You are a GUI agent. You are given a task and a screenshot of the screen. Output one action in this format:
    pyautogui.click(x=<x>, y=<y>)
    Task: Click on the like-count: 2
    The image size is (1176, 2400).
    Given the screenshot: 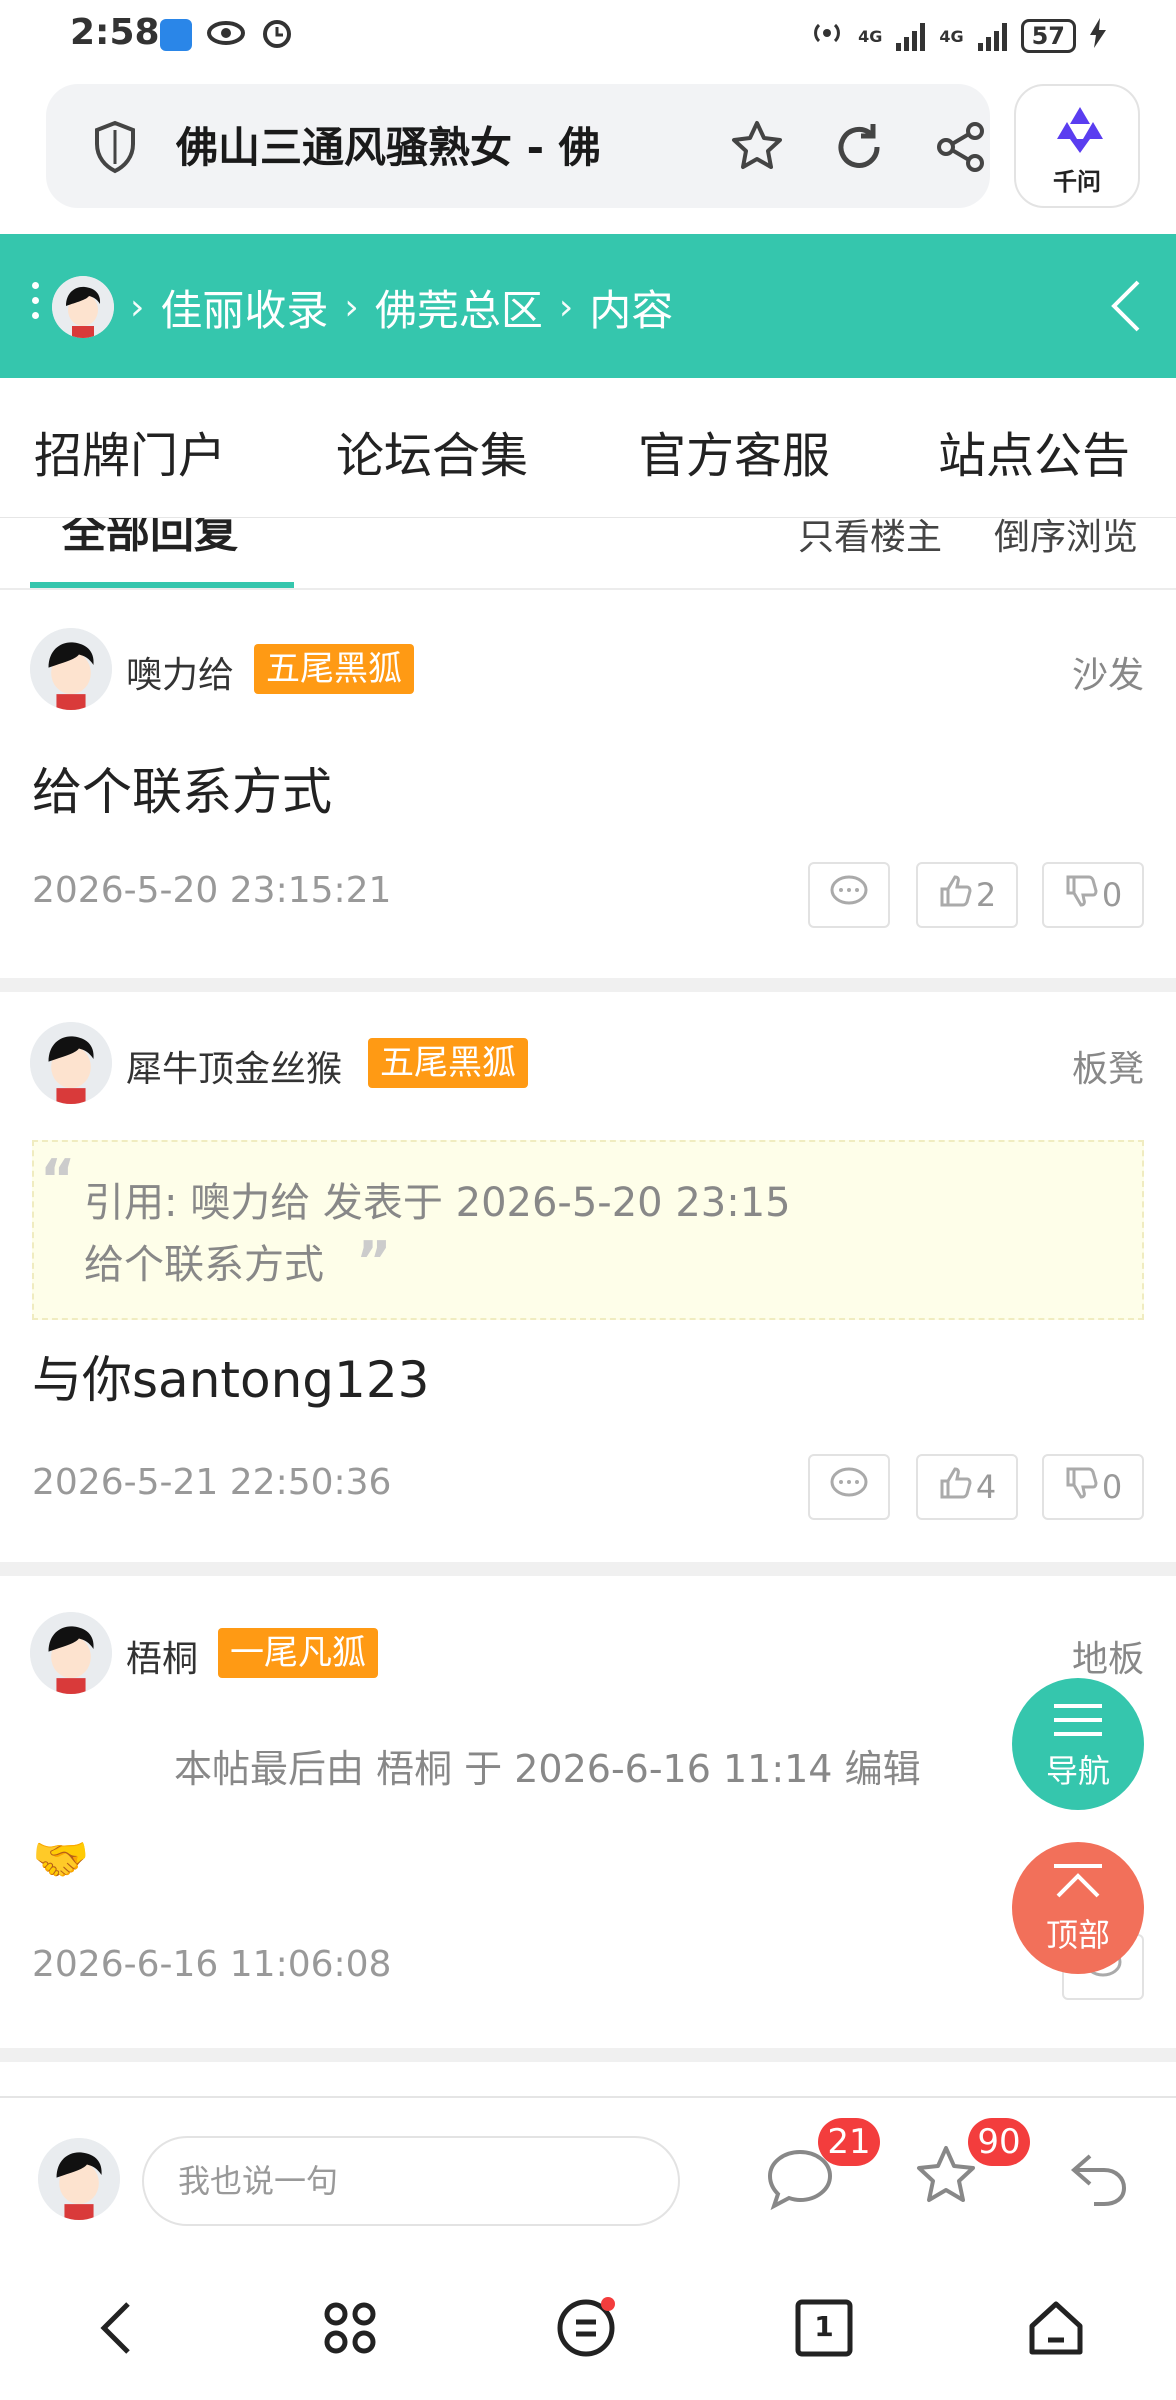 What is the action you would take?
    pyautogui.click(x=986, y=895)
    